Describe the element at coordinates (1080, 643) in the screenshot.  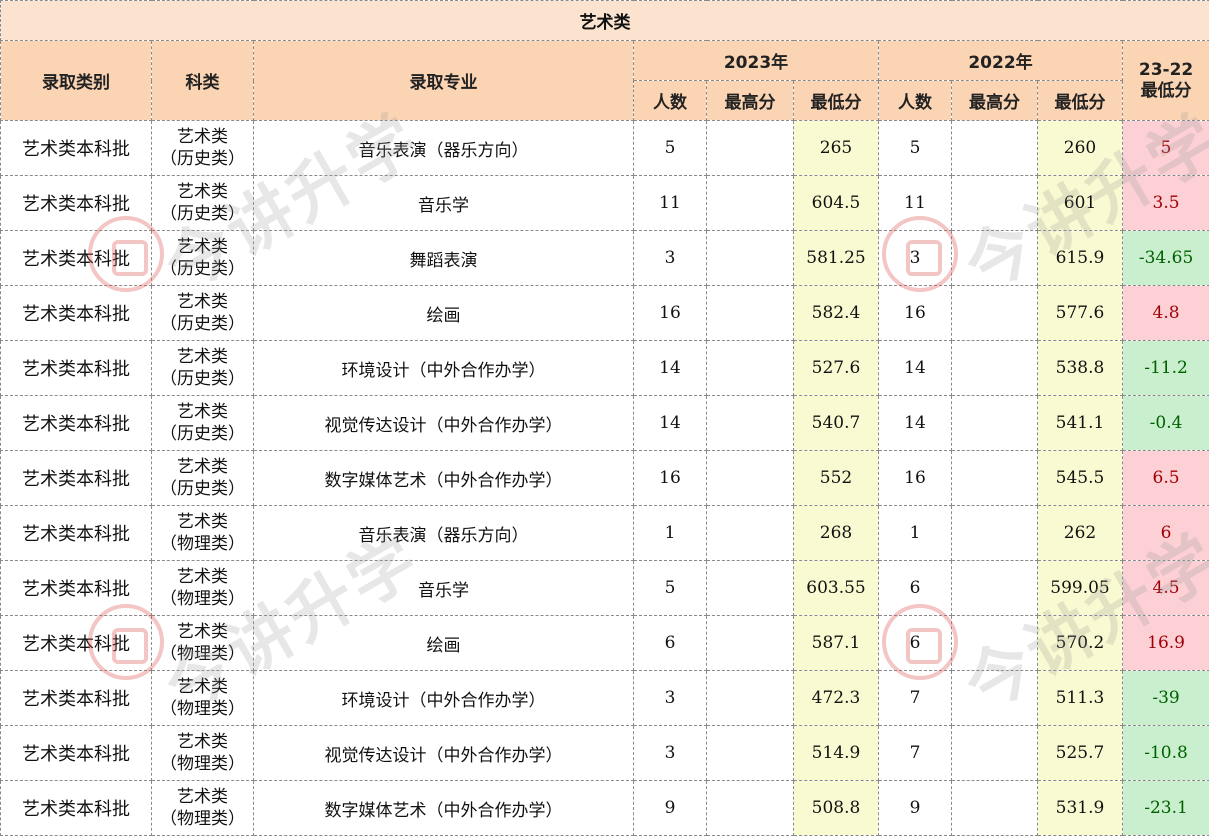
I see `cell-min-2022: 570.2` at that location.